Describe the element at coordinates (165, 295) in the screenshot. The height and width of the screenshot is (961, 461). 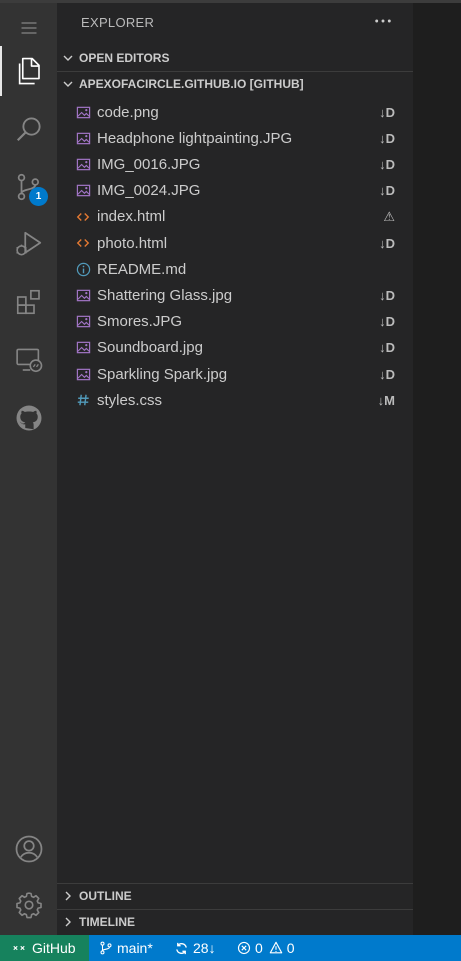
I see `file-name: Shattering Glass.jpg` at that location.